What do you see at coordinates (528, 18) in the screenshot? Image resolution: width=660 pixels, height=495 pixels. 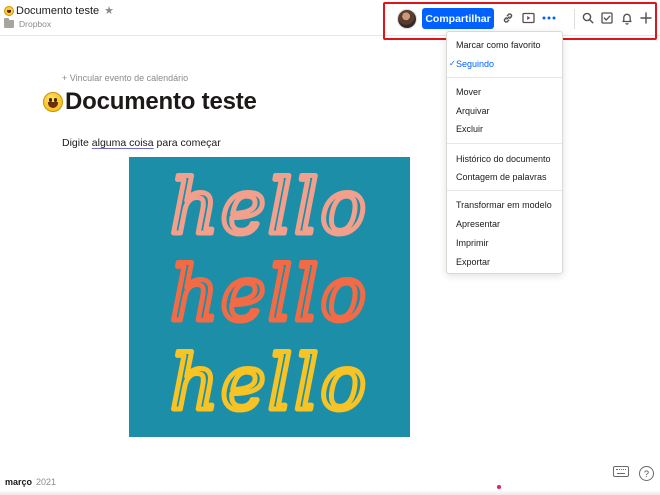 I see `present-icon` at bounding box center [528, 18].